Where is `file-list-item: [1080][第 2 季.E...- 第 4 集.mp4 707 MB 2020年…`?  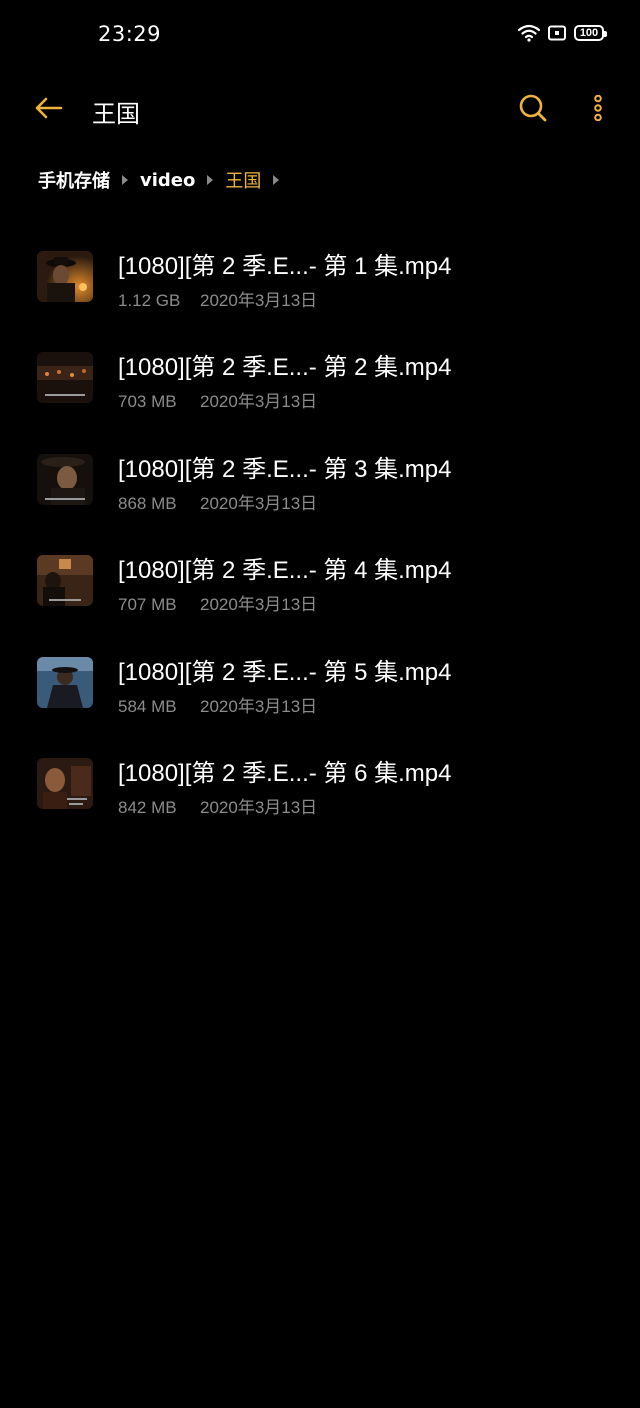
file-list-item: [1080][第 2 季.E...- 第 4 集.mp4 707 MB 2020年… is located at coordinates (320, 580).